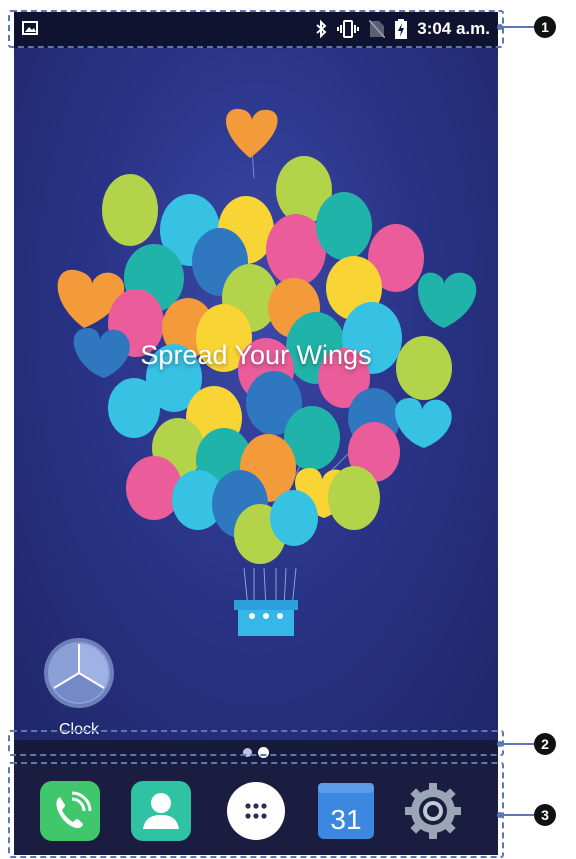 The height and width of the screenshot is (859, 576). I want to click on callout-number-1: 1, so click(545, 27).